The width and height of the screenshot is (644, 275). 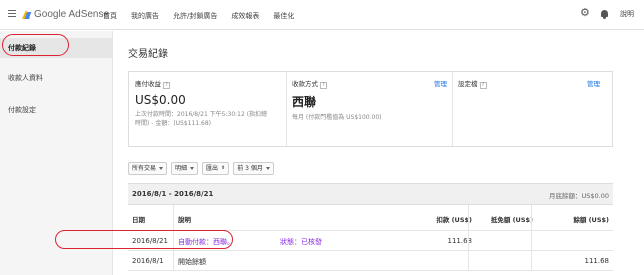 I want to click on table-row: 2016/8/1 開始餘額 111.68, so click(x=370, y=261).